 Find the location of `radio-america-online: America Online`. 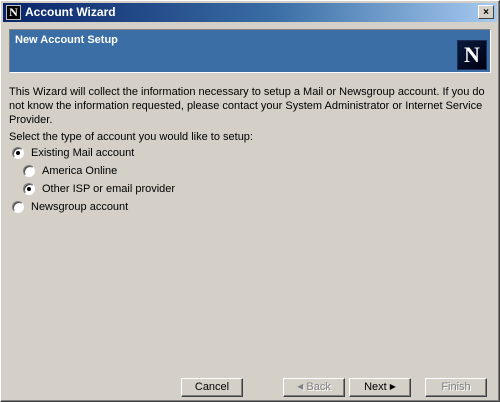

radio-america-online: America Online is located at coordinates (70, 171).